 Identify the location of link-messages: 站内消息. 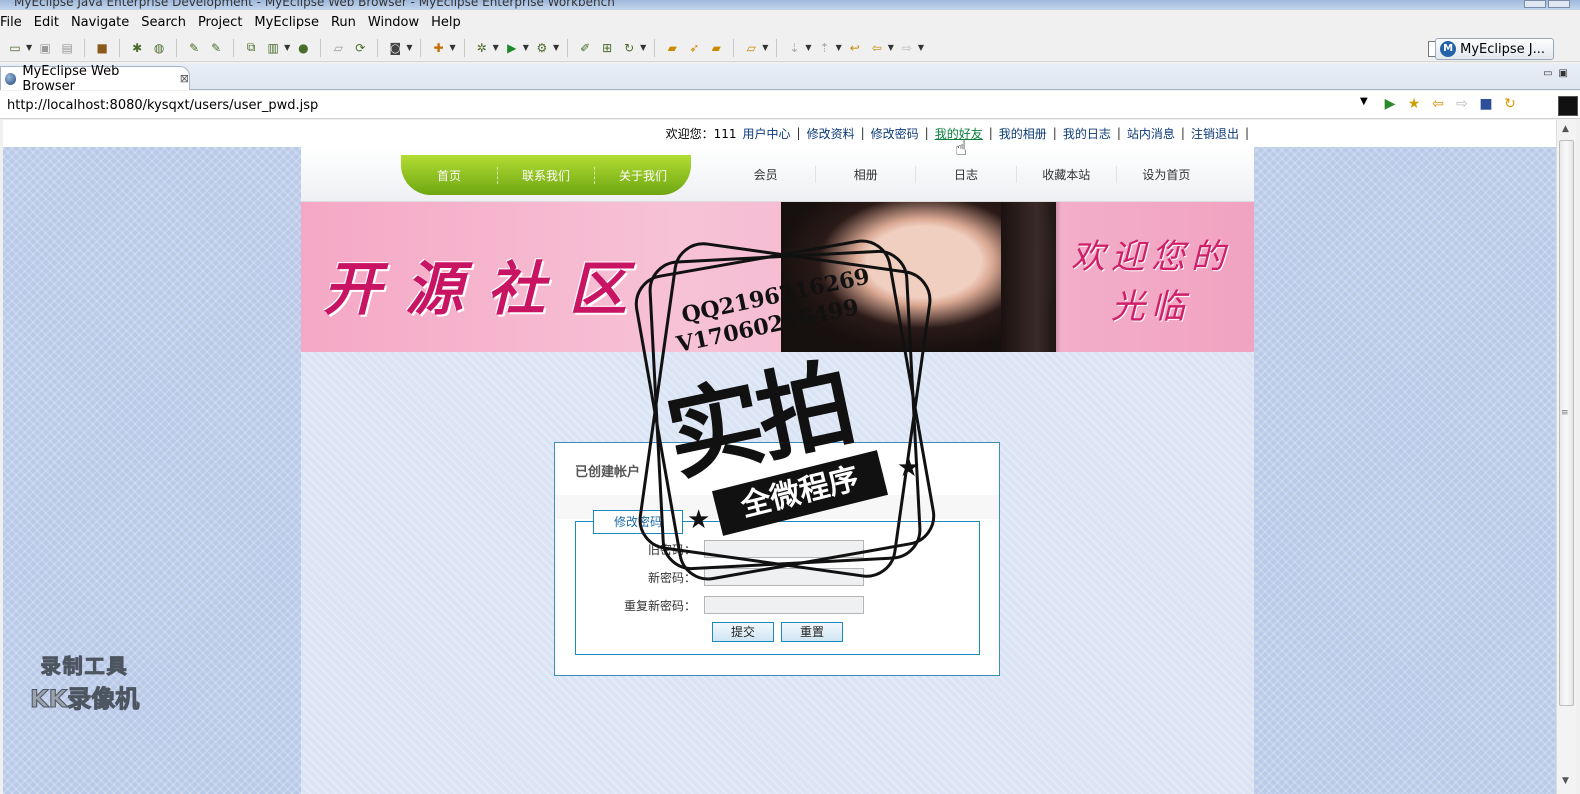
(1151, 133).